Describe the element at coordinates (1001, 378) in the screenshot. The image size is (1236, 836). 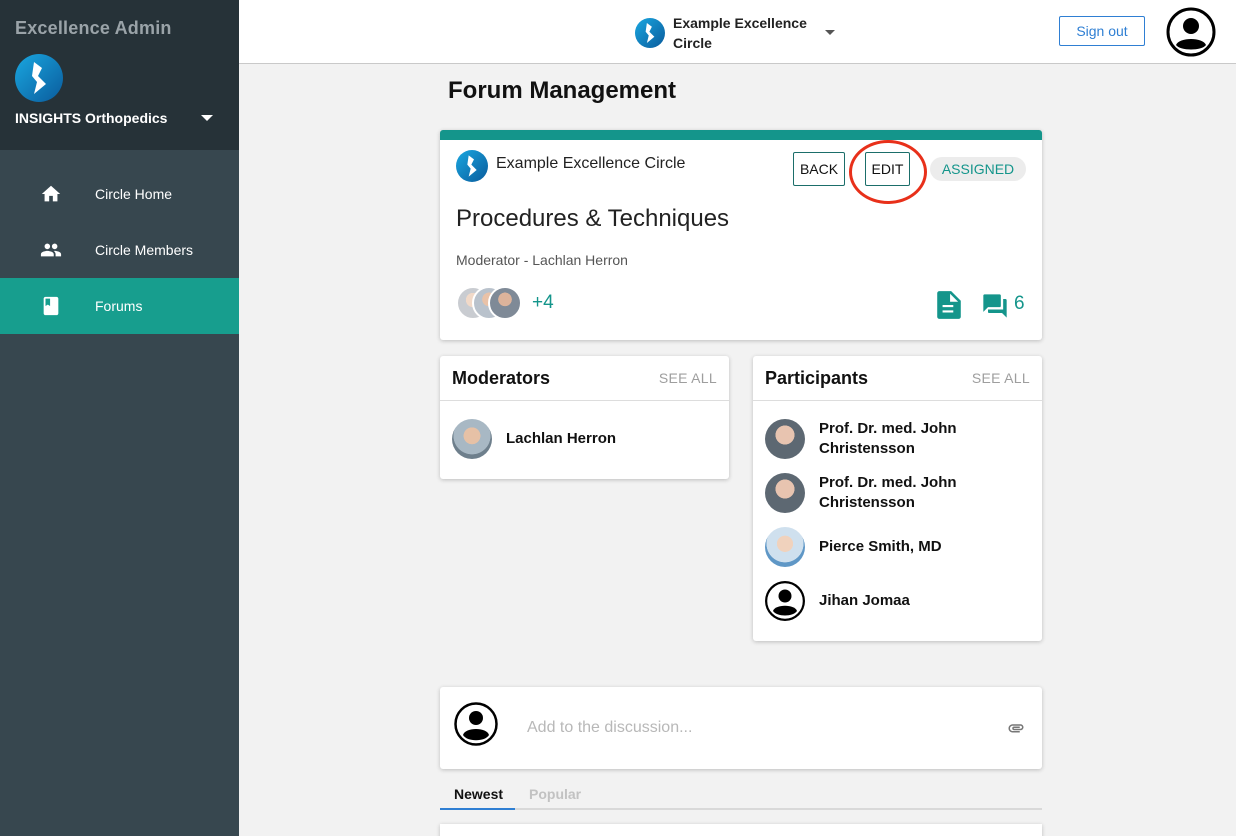
I see `see-all-participants-link: SEE ALL` at that location.